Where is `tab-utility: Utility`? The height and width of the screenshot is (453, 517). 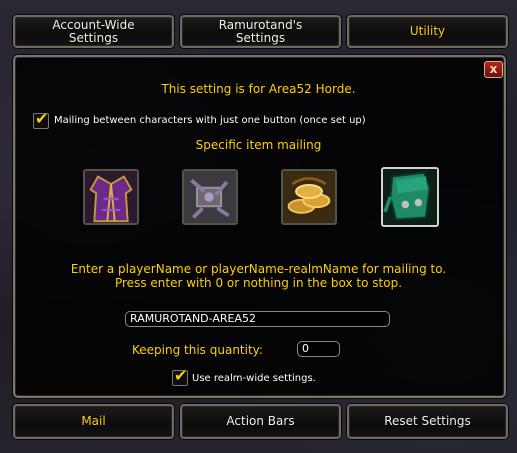
tab-utility: Utility is located at coordinates (427, 31).